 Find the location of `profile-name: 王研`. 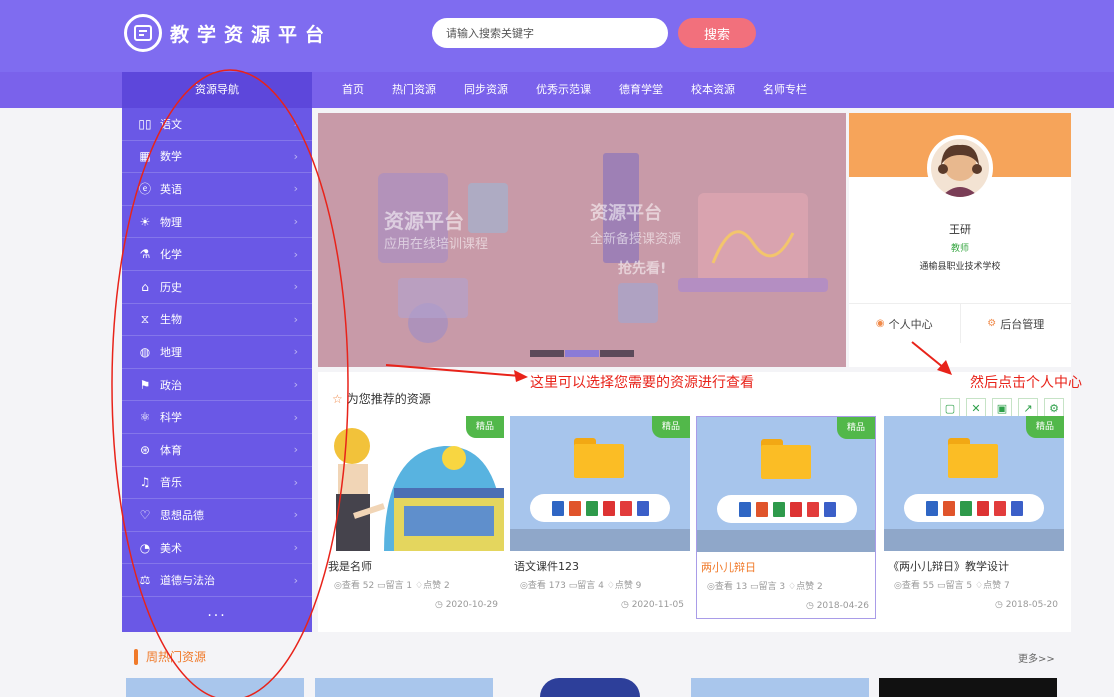

profile-name: 王研 is located at coordinates (960, 229).